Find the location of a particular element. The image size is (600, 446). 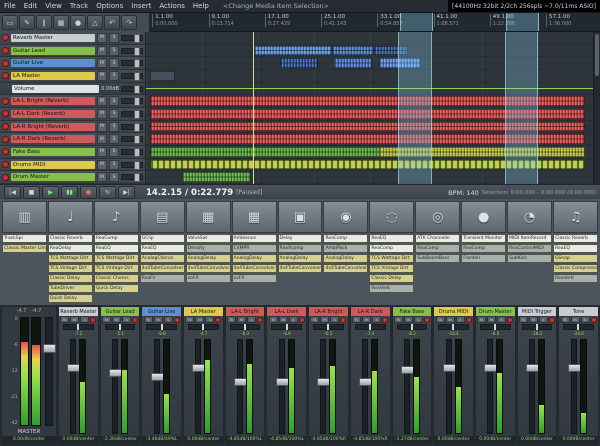

track-name-label: Drums MIDI is located at coordinates (53, 164).